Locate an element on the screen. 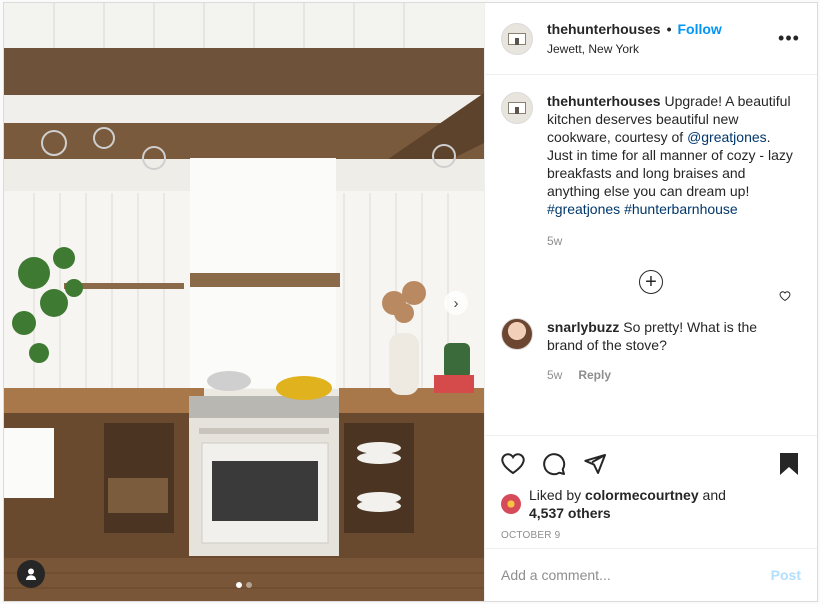 The width and height of the screenshot is (820, 604). liker-username: colormecourtney is located at coordinates (642, 495).